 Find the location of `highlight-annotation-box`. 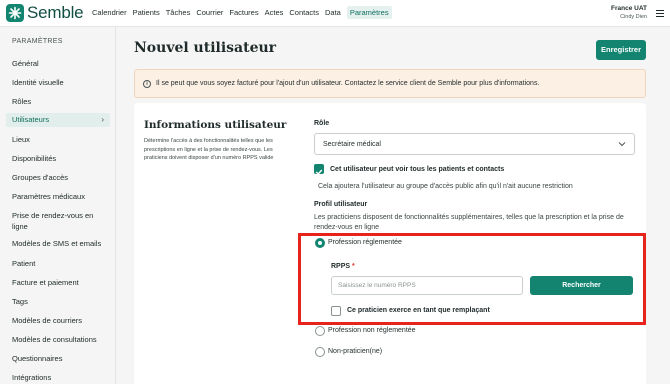

highlight-annotation-box is located at coordinates (472, 279).